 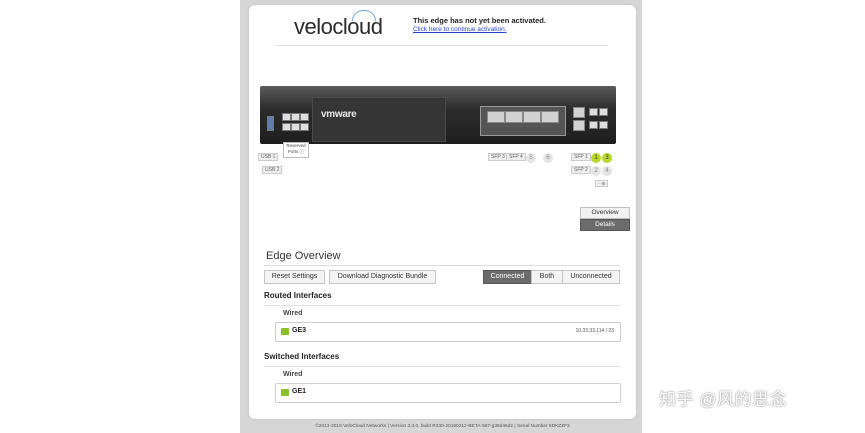 What do you see at coordinates (607, 171) in the screenshot?
I see `port-4-indicator: 4` at bounding box center [607, 171].